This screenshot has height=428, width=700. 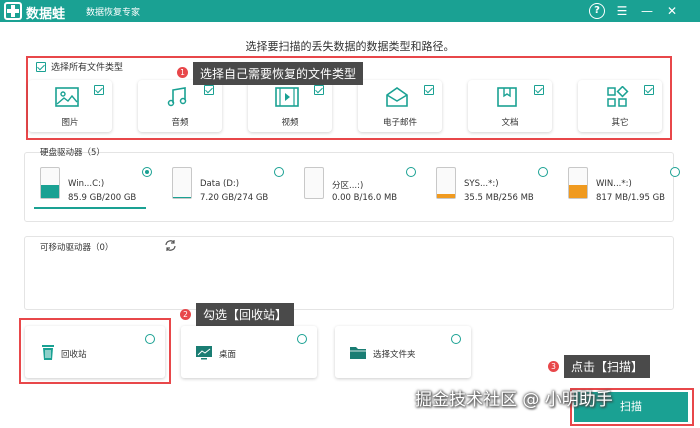 What do you see at coordinates (182, 72) in the screenshot?
I see `step-badge-1: 1` at bounding box center [182, 72].